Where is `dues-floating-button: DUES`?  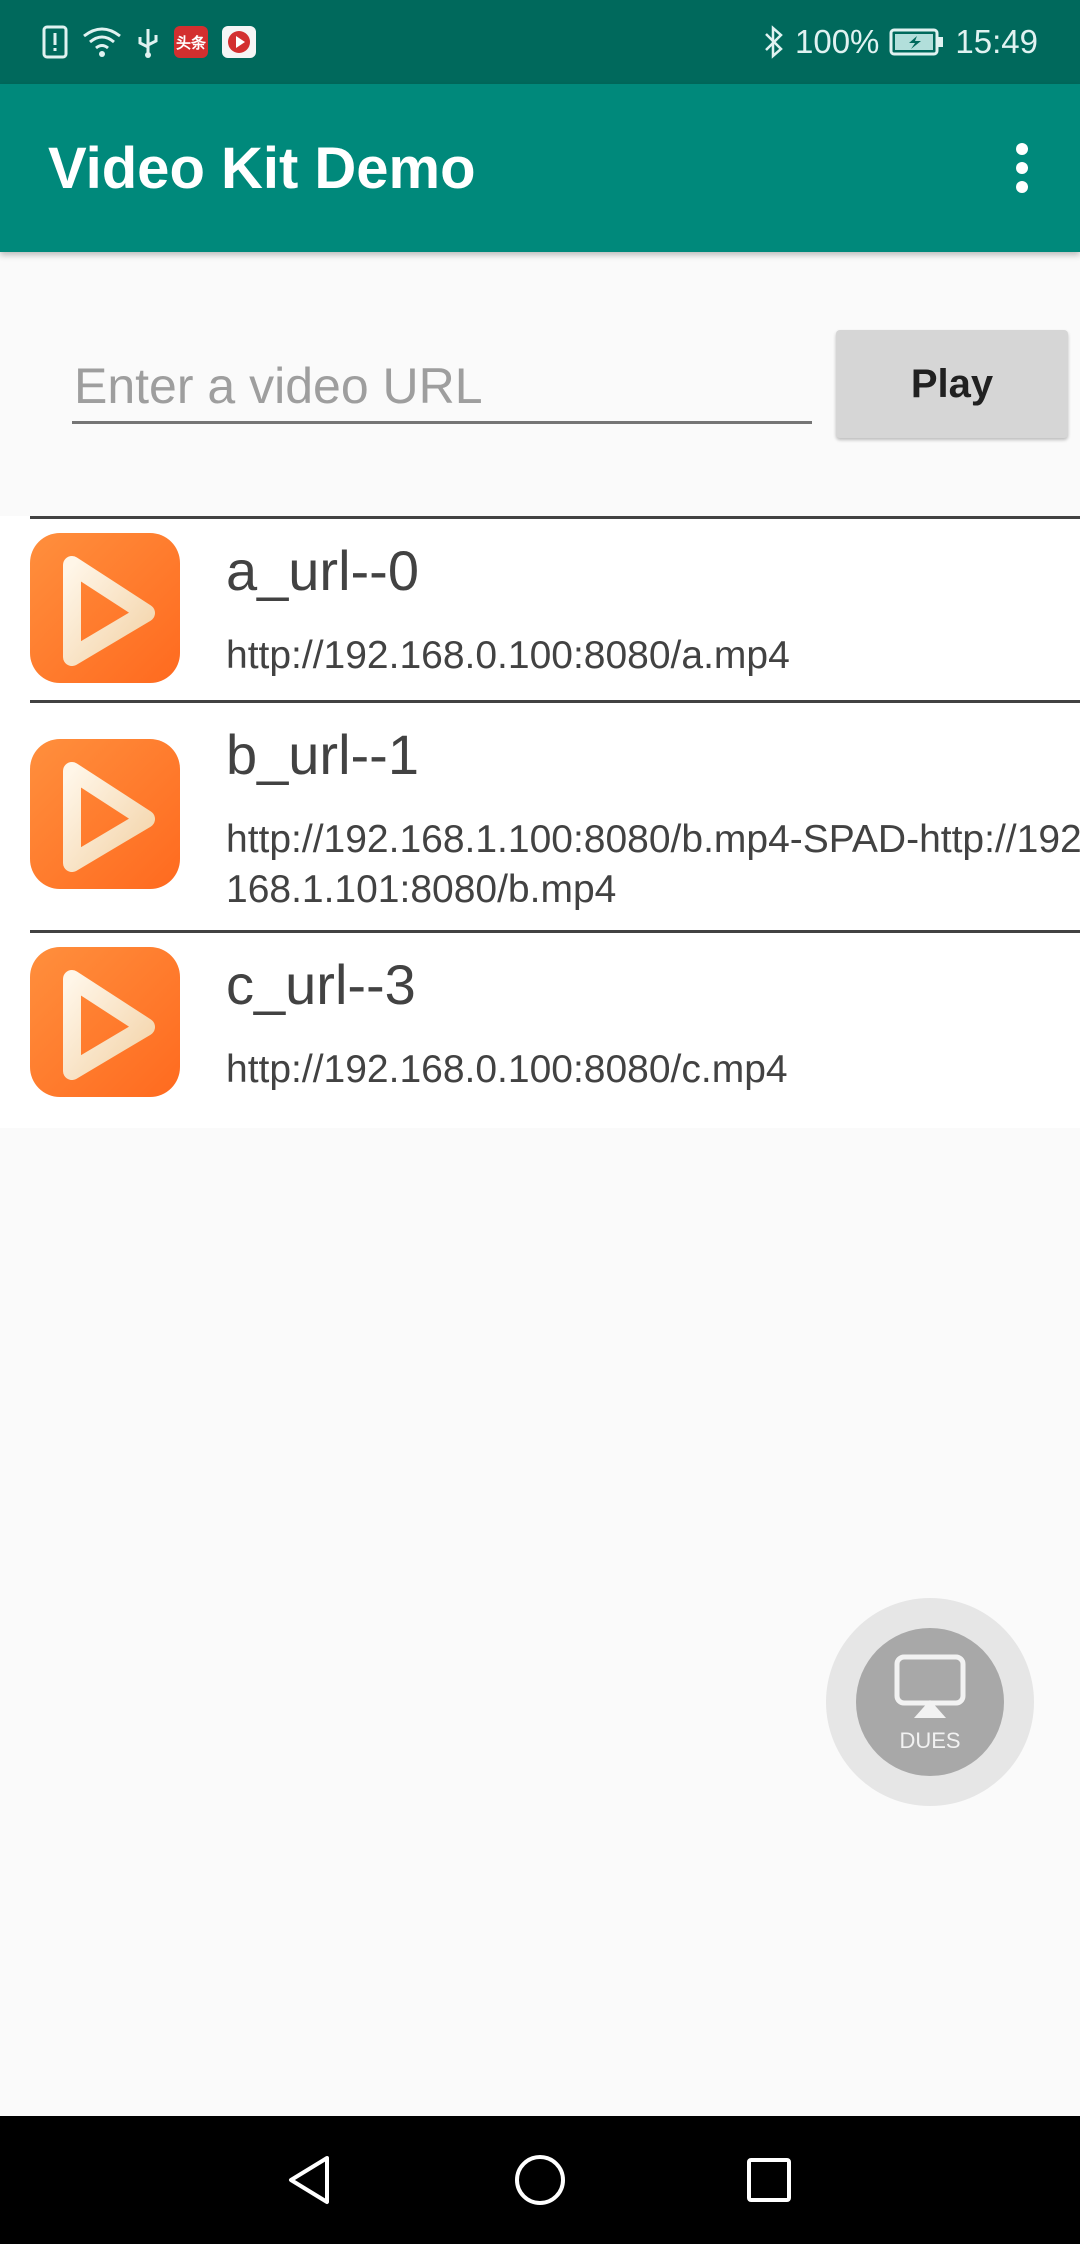 dues-floating-button: DUES is located at coordinates (930, 1702).